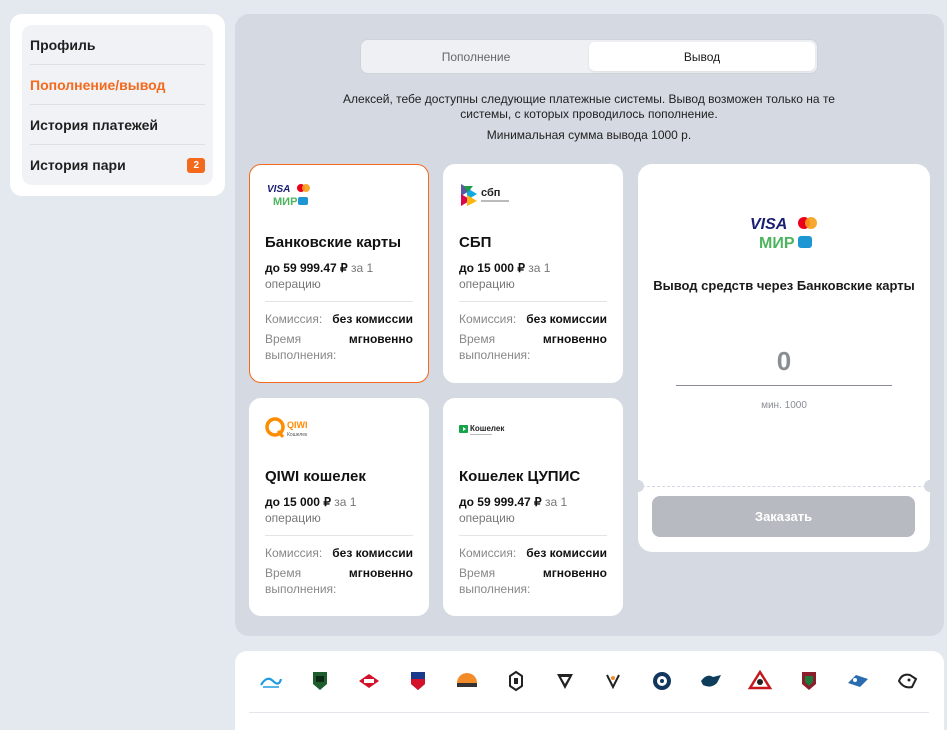 The width and height of the screenshot is (947, 730). I want to click on zenit-icon, so click(271, 681).